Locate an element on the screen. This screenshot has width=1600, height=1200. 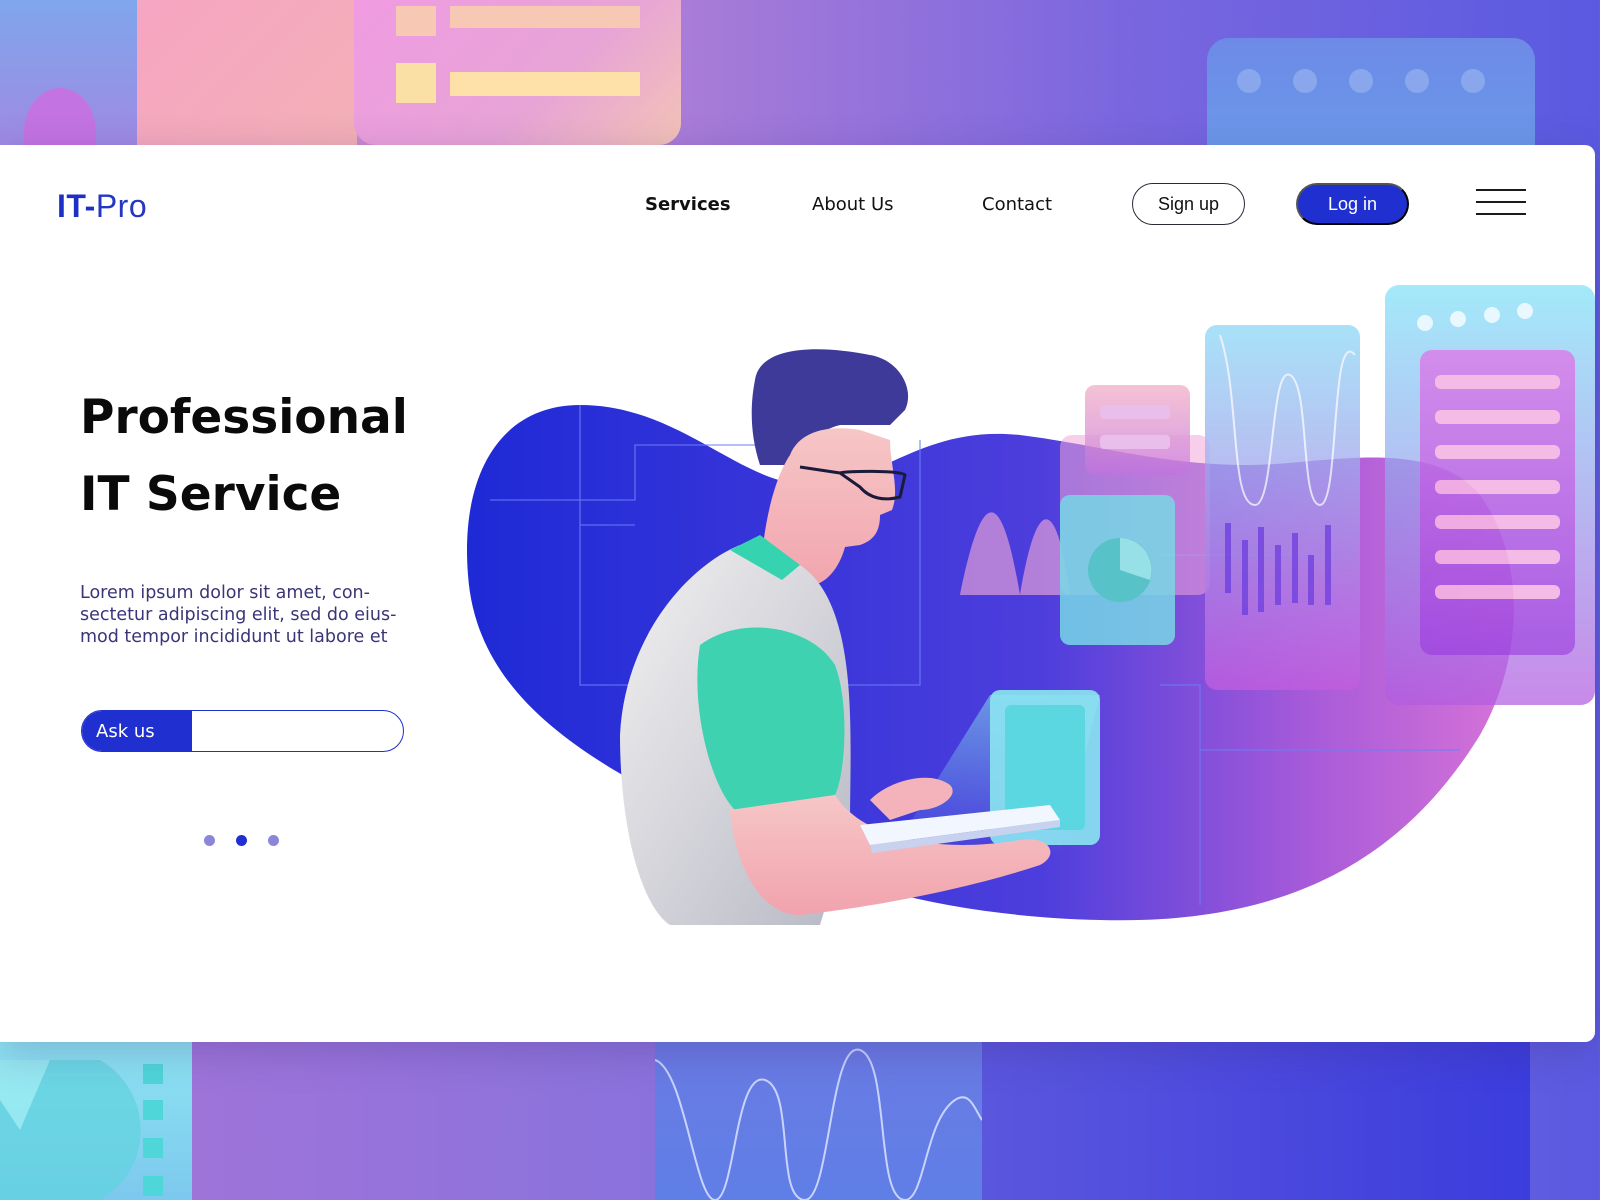
nav-services: Services is located at coordinates (688, 204).